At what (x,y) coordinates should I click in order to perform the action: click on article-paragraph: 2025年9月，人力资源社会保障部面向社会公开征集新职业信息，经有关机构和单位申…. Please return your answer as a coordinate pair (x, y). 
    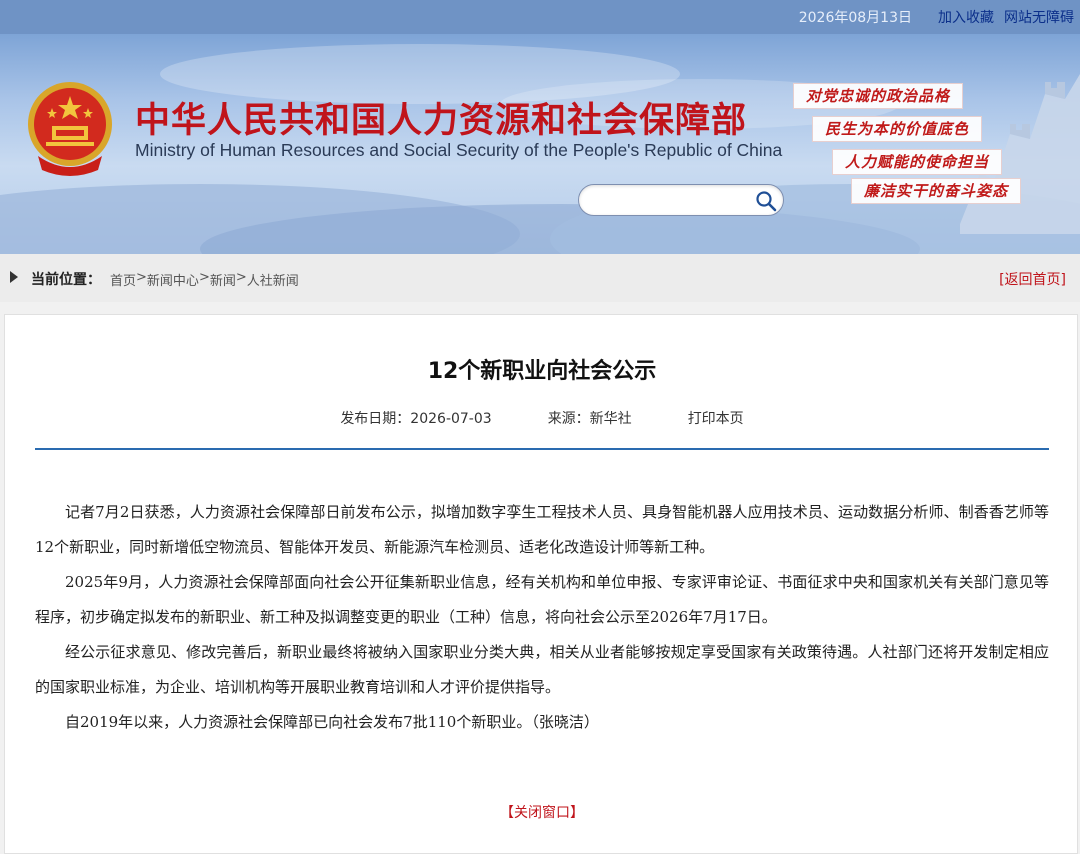
    Looking at the image, I should click on (542, 599).